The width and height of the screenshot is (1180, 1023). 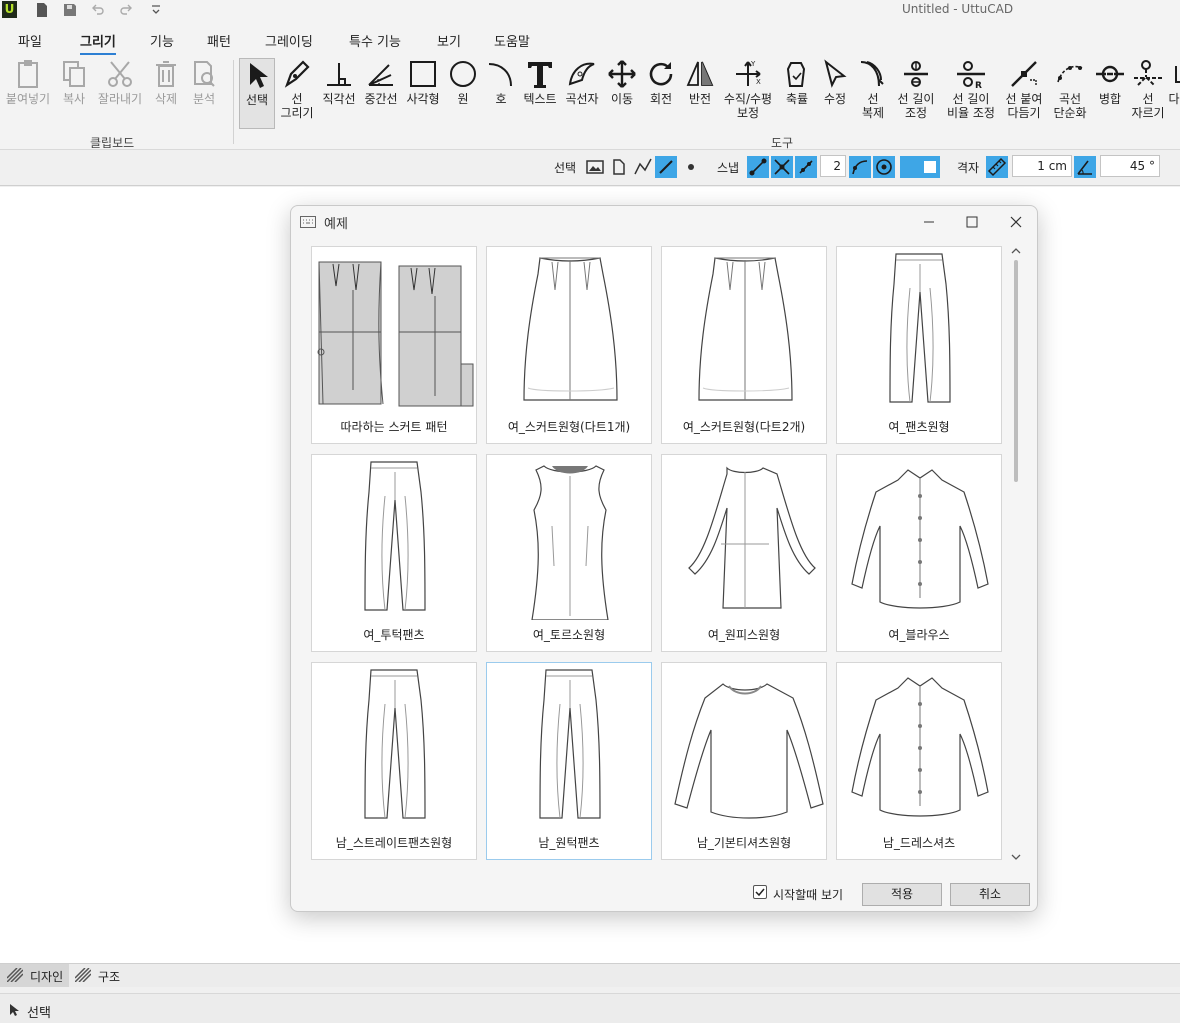 I want to click on ruler-icon, so click(x=997, y=167).